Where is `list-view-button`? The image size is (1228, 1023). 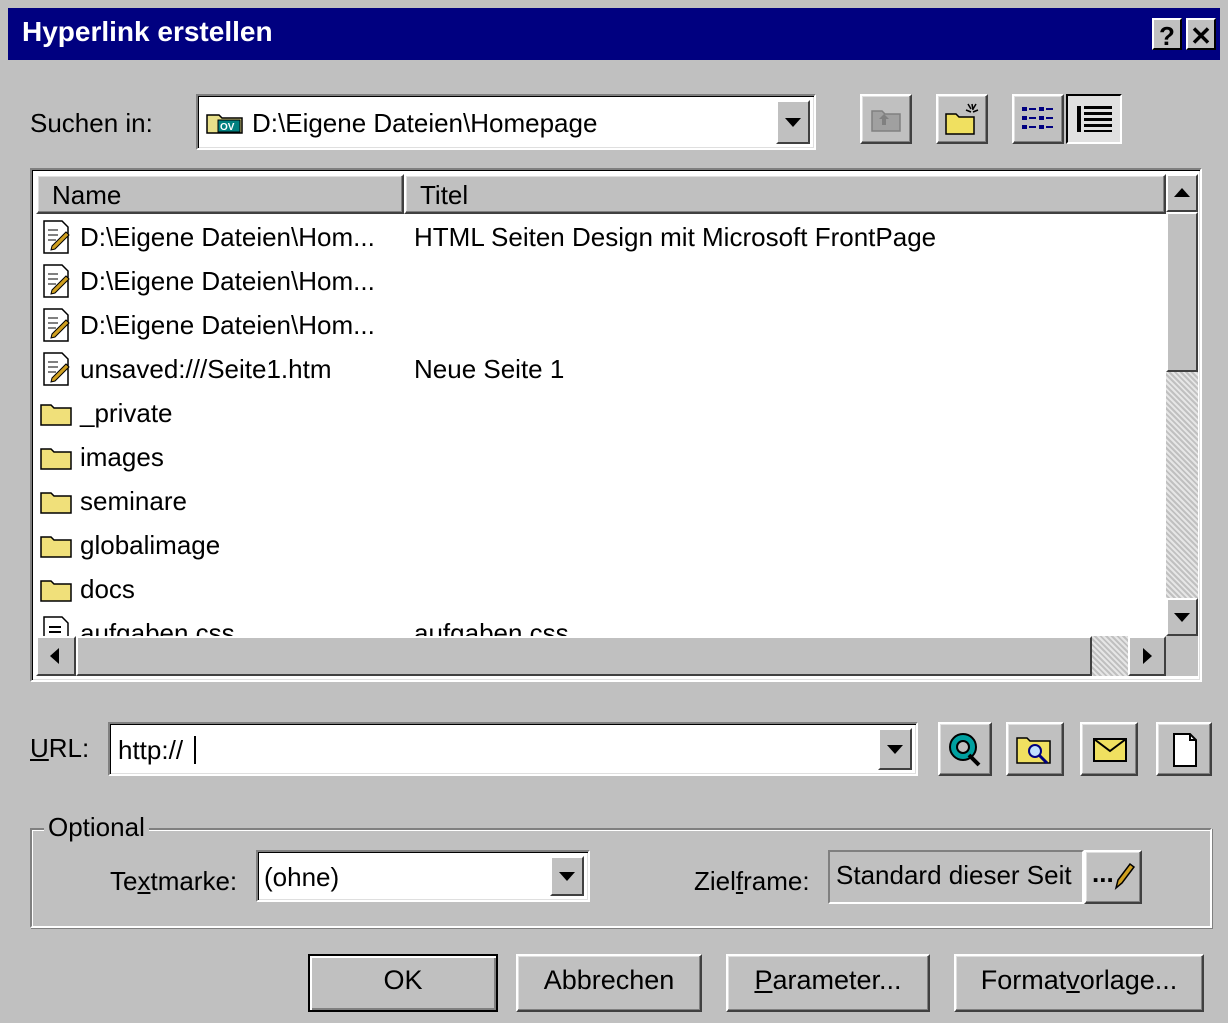
list-view-button is located at coordinates (1038, 119).